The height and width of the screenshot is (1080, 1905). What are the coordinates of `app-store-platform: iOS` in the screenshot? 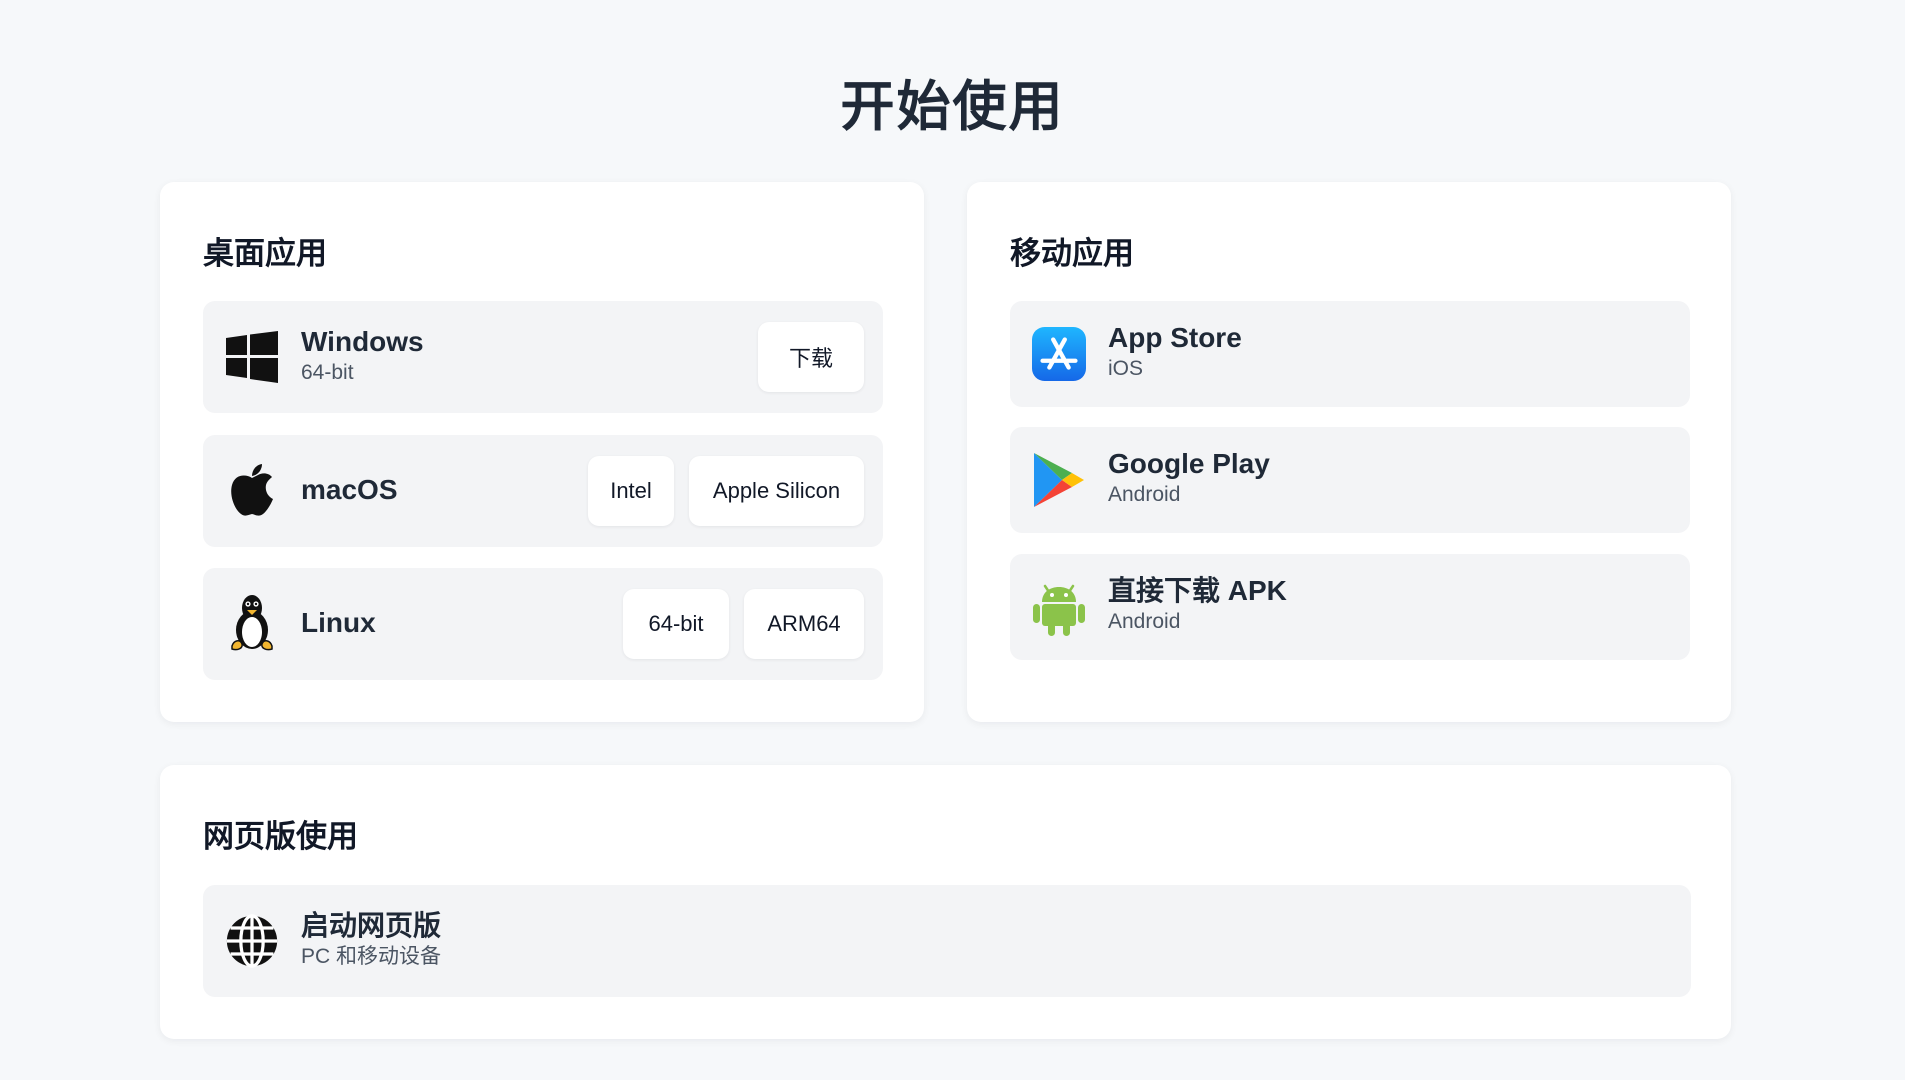 It's located at (1126, 368).